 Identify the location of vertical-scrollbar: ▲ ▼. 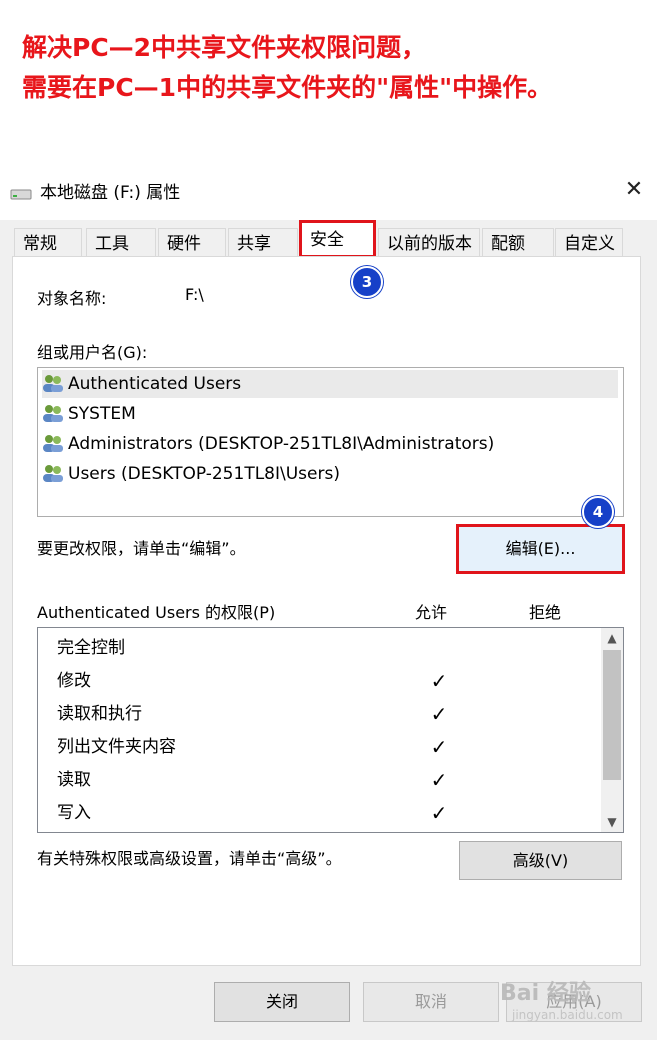
(612, 730).